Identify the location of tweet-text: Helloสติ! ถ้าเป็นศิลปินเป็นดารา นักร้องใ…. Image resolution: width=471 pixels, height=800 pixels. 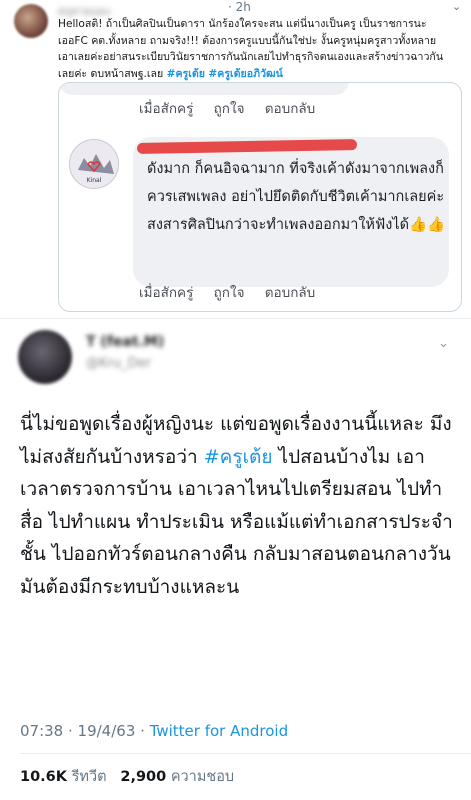
(258, 49).